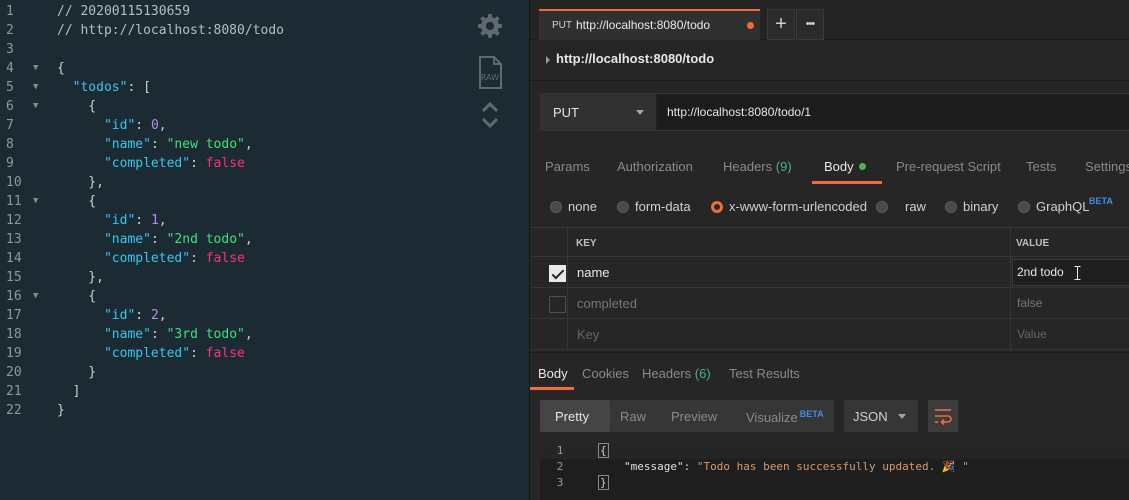 This screenshot has height=500, width=1129. Describe the element at coordinates (663, 206) in the screenshot. I see `radio-label-form-data: form-data` at that location.